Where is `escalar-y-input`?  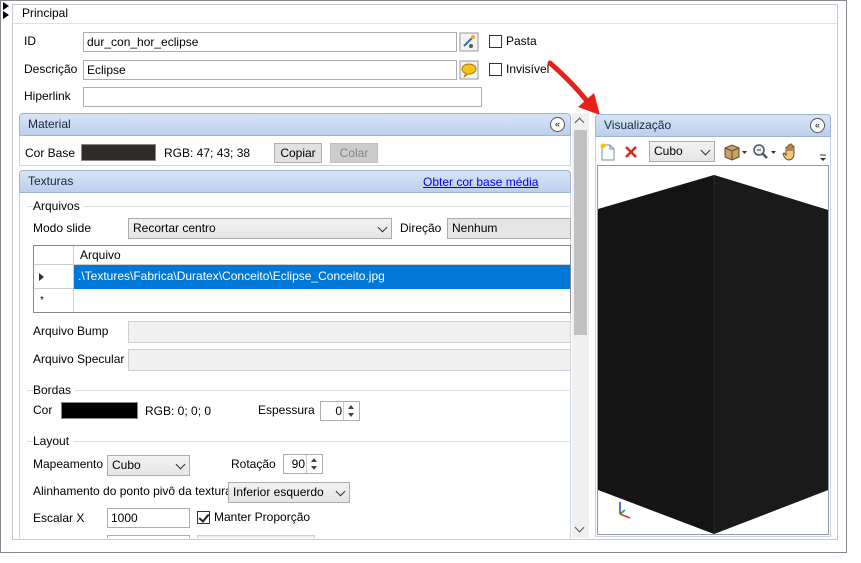
escalar-y-input is located at coordinates (148, 536).